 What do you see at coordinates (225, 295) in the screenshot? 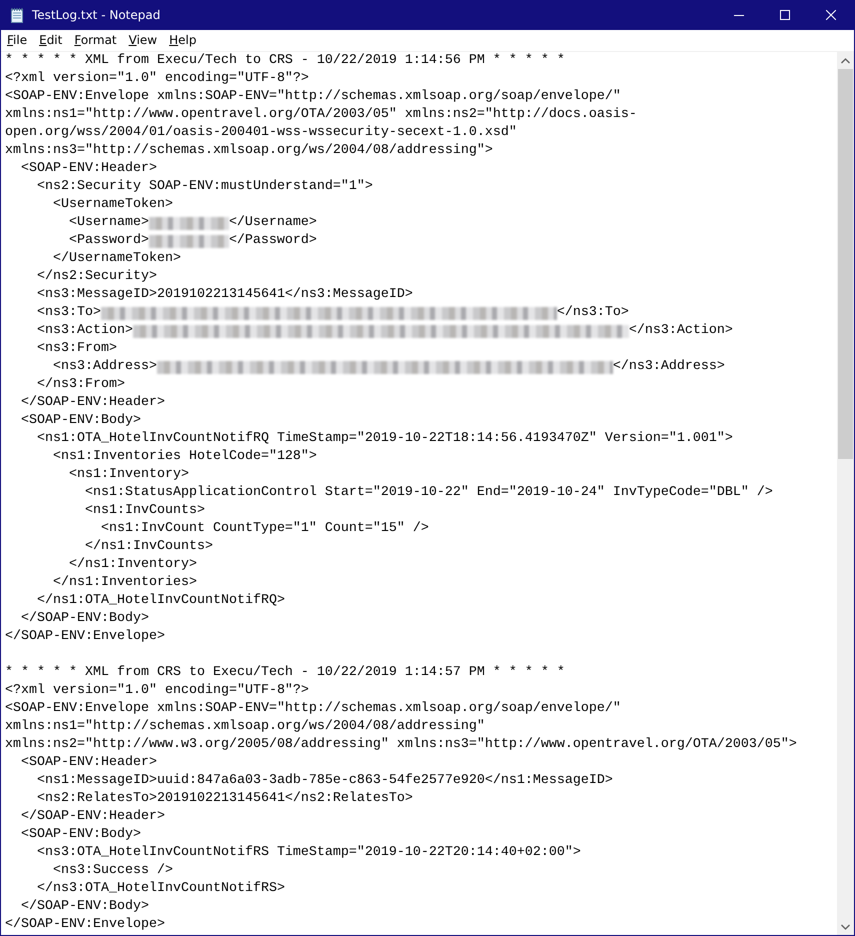
I see `code-line: <ns3:MessageID>2019102213145641</ns3:MessageID>` at bounding box center [225, 295].